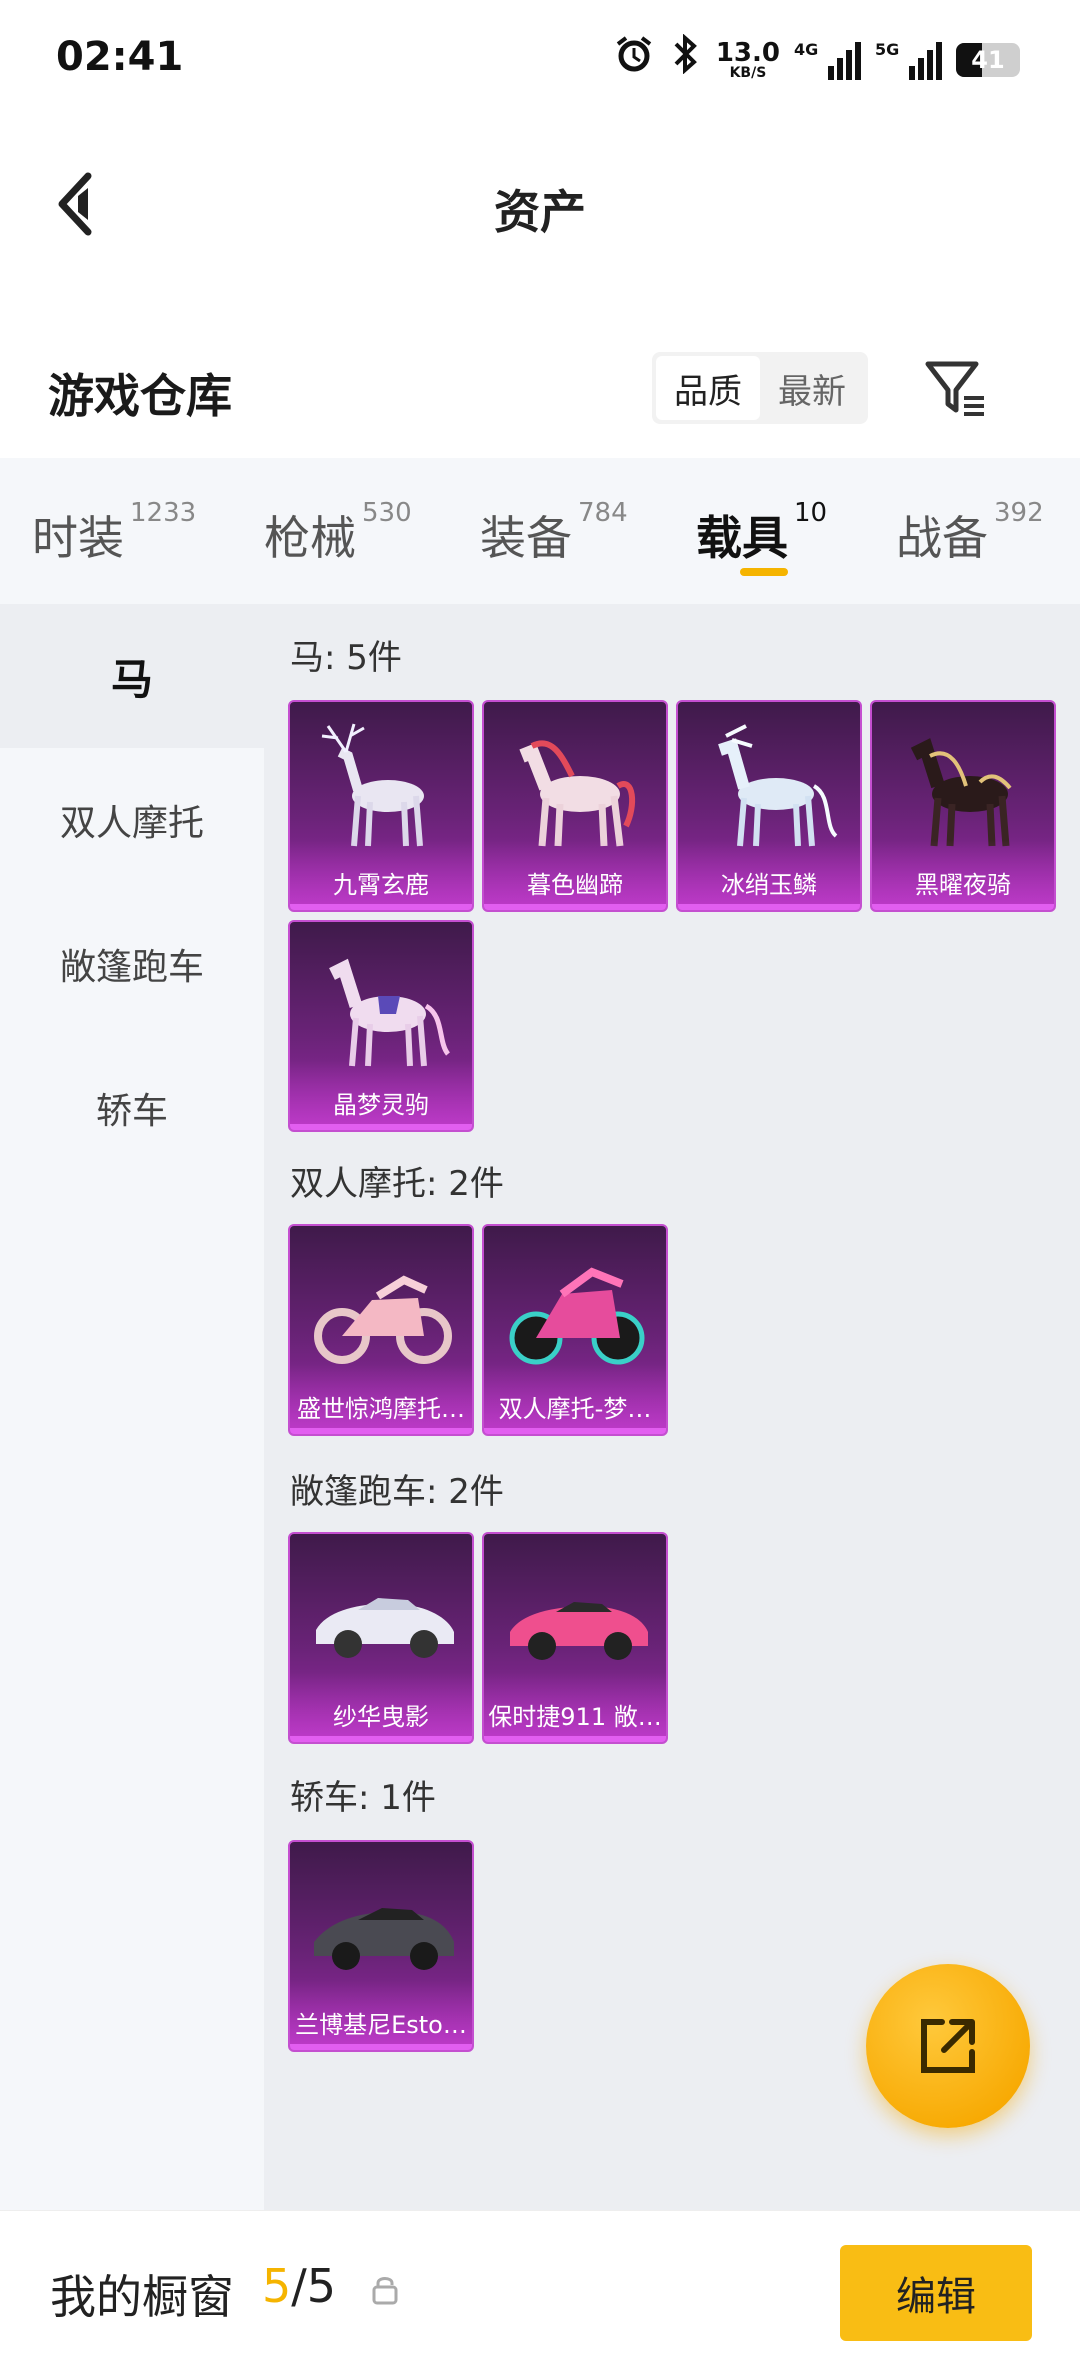 The image size is (1080, 2376). Describe the element at coordinates (338, 533) in the screenshot. I see `tab-guns: 枪械 530` at that location.